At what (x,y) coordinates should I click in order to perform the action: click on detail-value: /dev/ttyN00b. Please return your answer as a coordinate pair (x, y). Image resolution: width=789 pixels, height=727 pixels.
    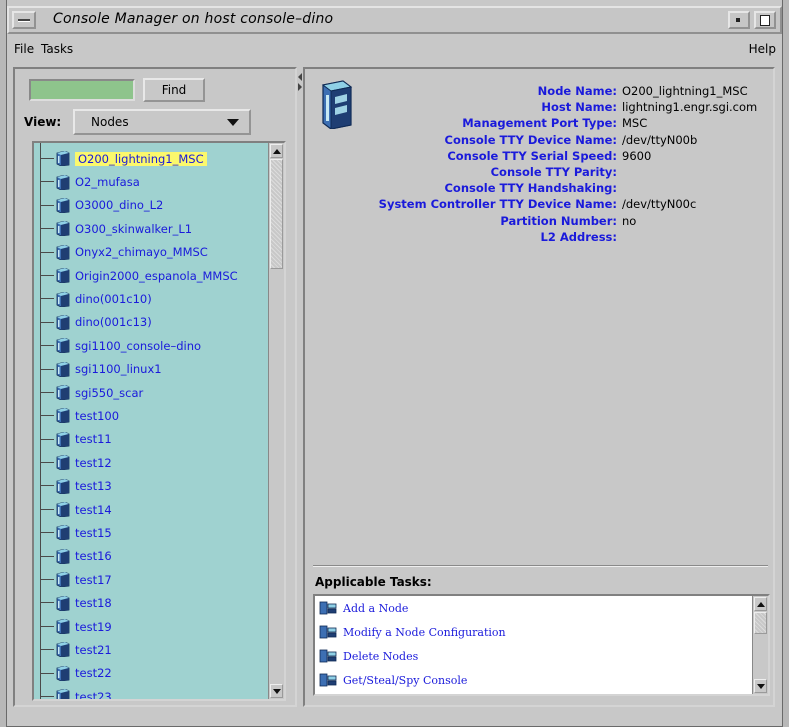
    Looking at the image, I should click on (660, 139).